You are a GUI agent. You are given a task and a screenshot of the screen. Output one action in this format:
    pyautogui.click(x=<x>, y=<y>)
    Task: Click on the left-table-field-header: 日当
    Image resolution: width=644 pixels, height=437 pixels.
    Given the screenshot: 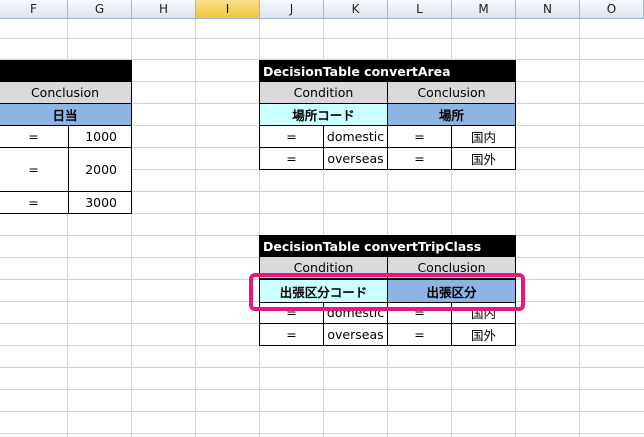 What is the action you would take?
    pyautogui.click(x=66, y=114)
    